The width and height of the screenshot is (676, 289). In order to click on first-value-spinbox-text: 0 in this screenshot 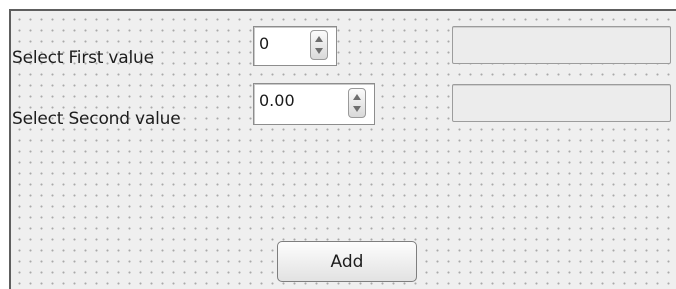, I will do `click(264, 43)`.